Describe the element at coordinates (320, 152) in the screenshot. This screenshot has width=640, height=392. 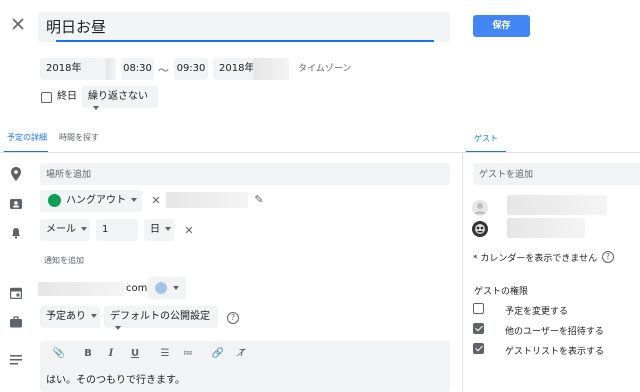
I see `tabs-divider` at that location.